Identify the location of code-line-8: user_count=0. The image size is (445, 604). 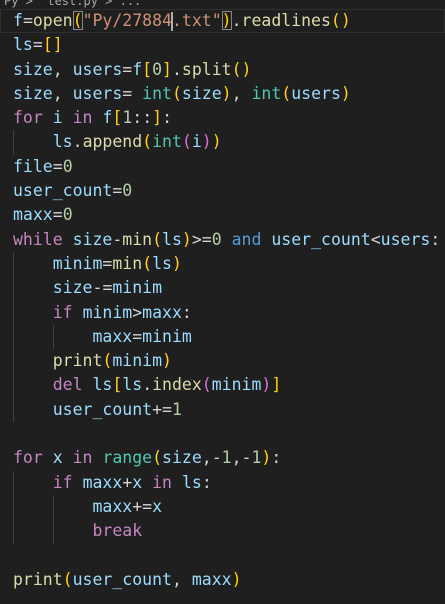
(222, 191).